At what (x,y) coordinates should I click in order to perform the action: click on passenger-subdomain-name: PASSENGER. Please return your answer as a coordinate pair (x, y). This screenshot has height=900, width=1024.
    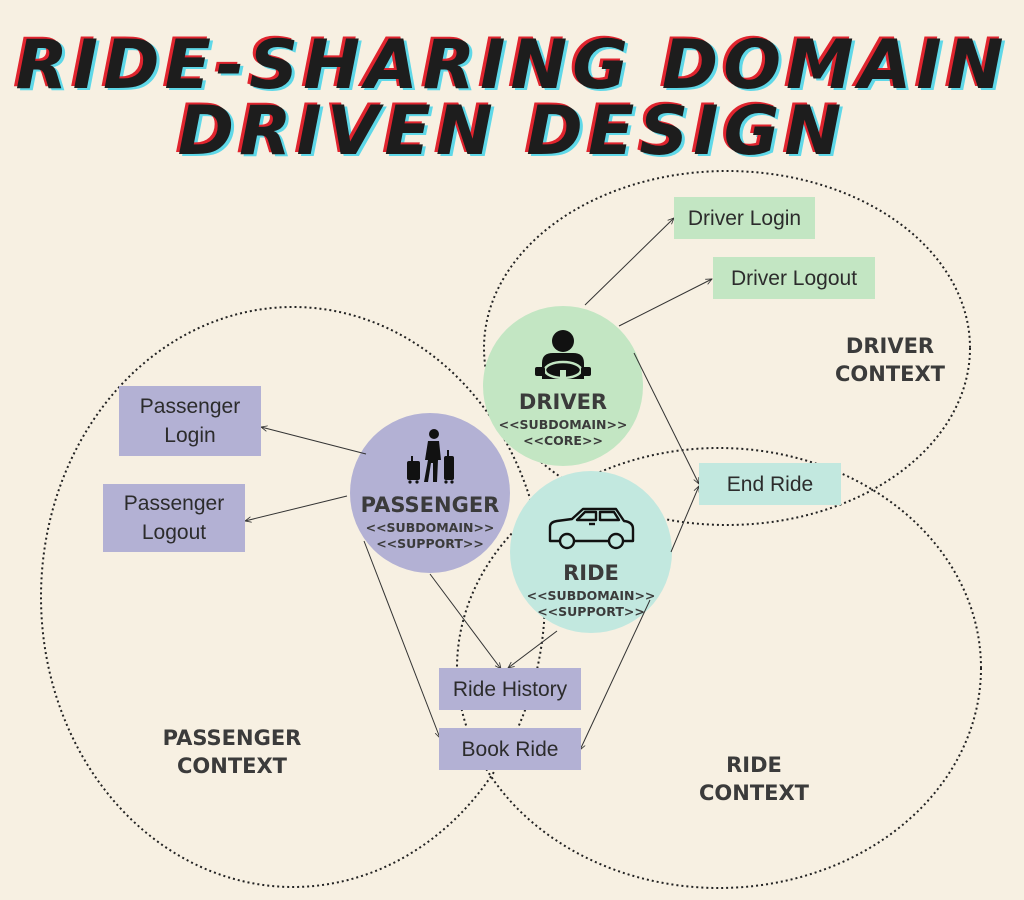
    Looking at the image, I should click on (430, 505).